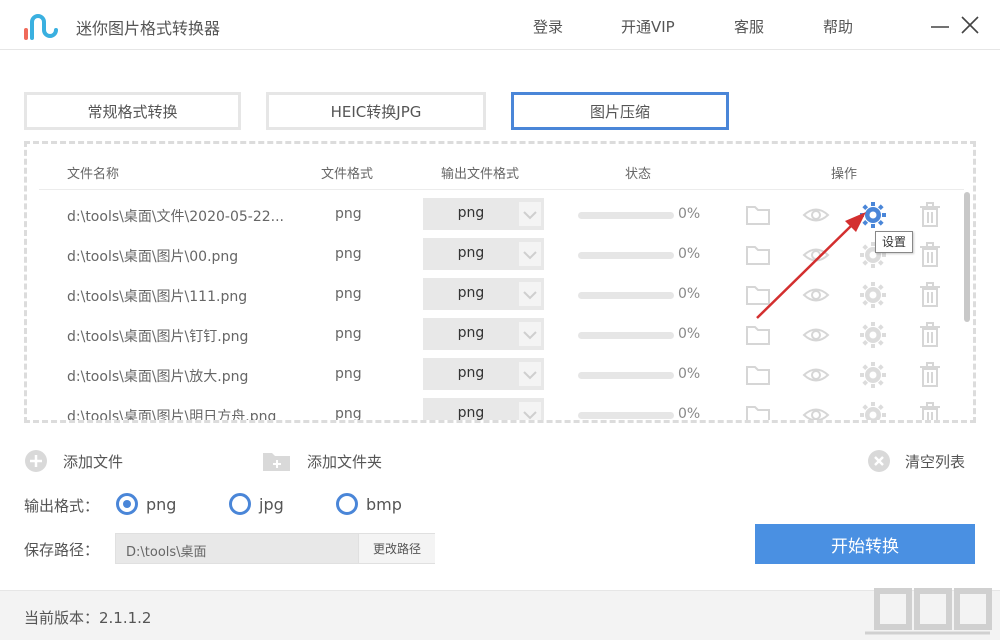 The width and height of the screenshot is (1000, 640). Describe the element at coordinates (271, 504) in the screenshot. I see `radio-jpg-label: jpg` at that location.